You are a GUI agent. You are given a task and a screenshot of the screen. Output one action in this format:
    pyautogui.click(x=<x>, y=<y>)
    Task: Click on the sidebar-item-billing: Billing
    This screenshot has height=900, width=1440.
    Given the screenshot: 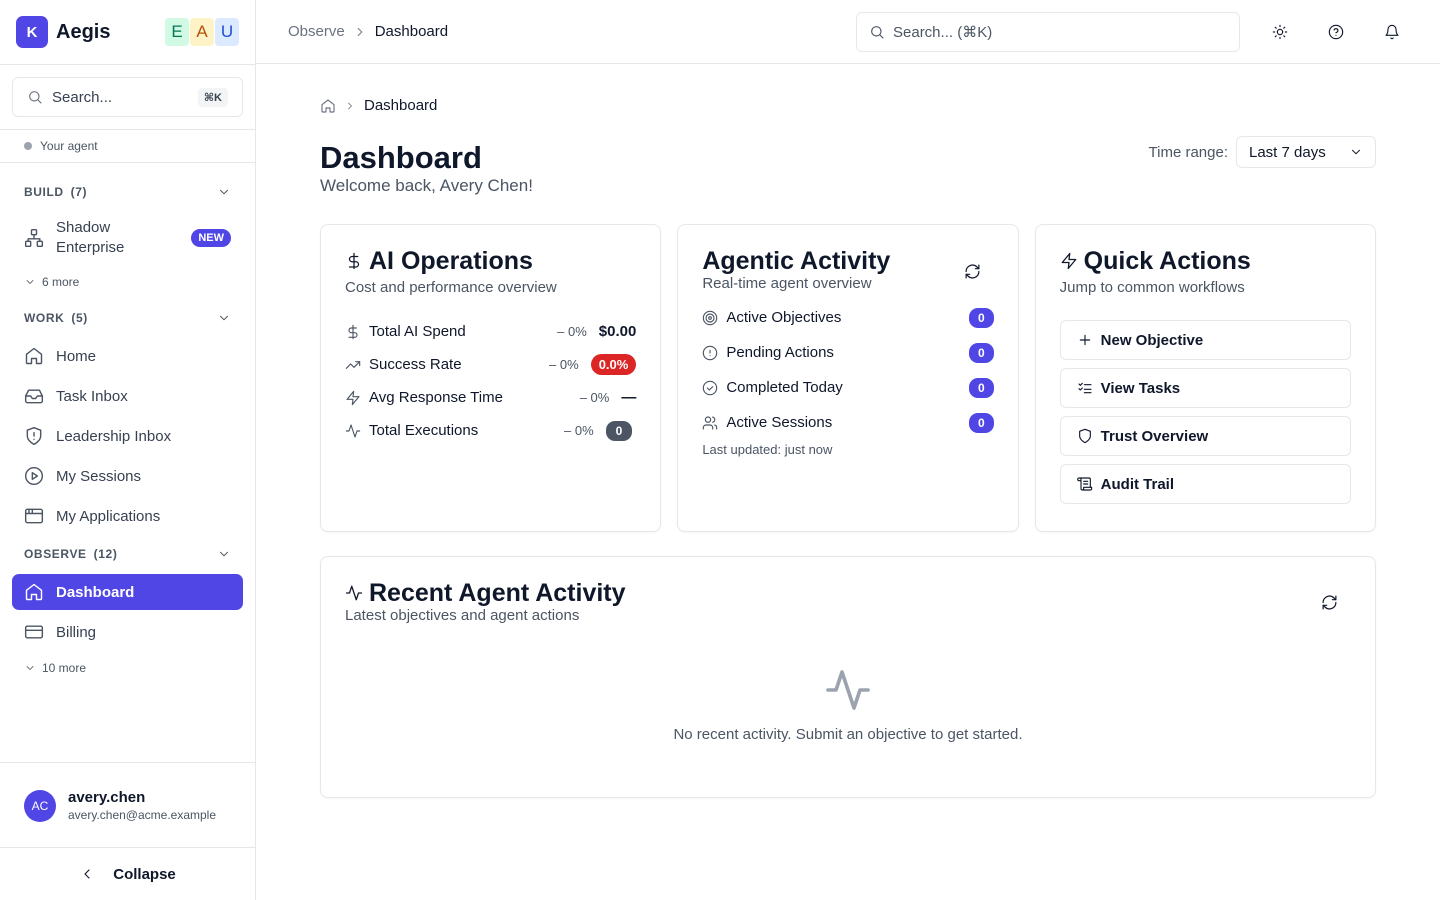 What is the action you would take?
    pyautogui.click(x=127, y=632)
    